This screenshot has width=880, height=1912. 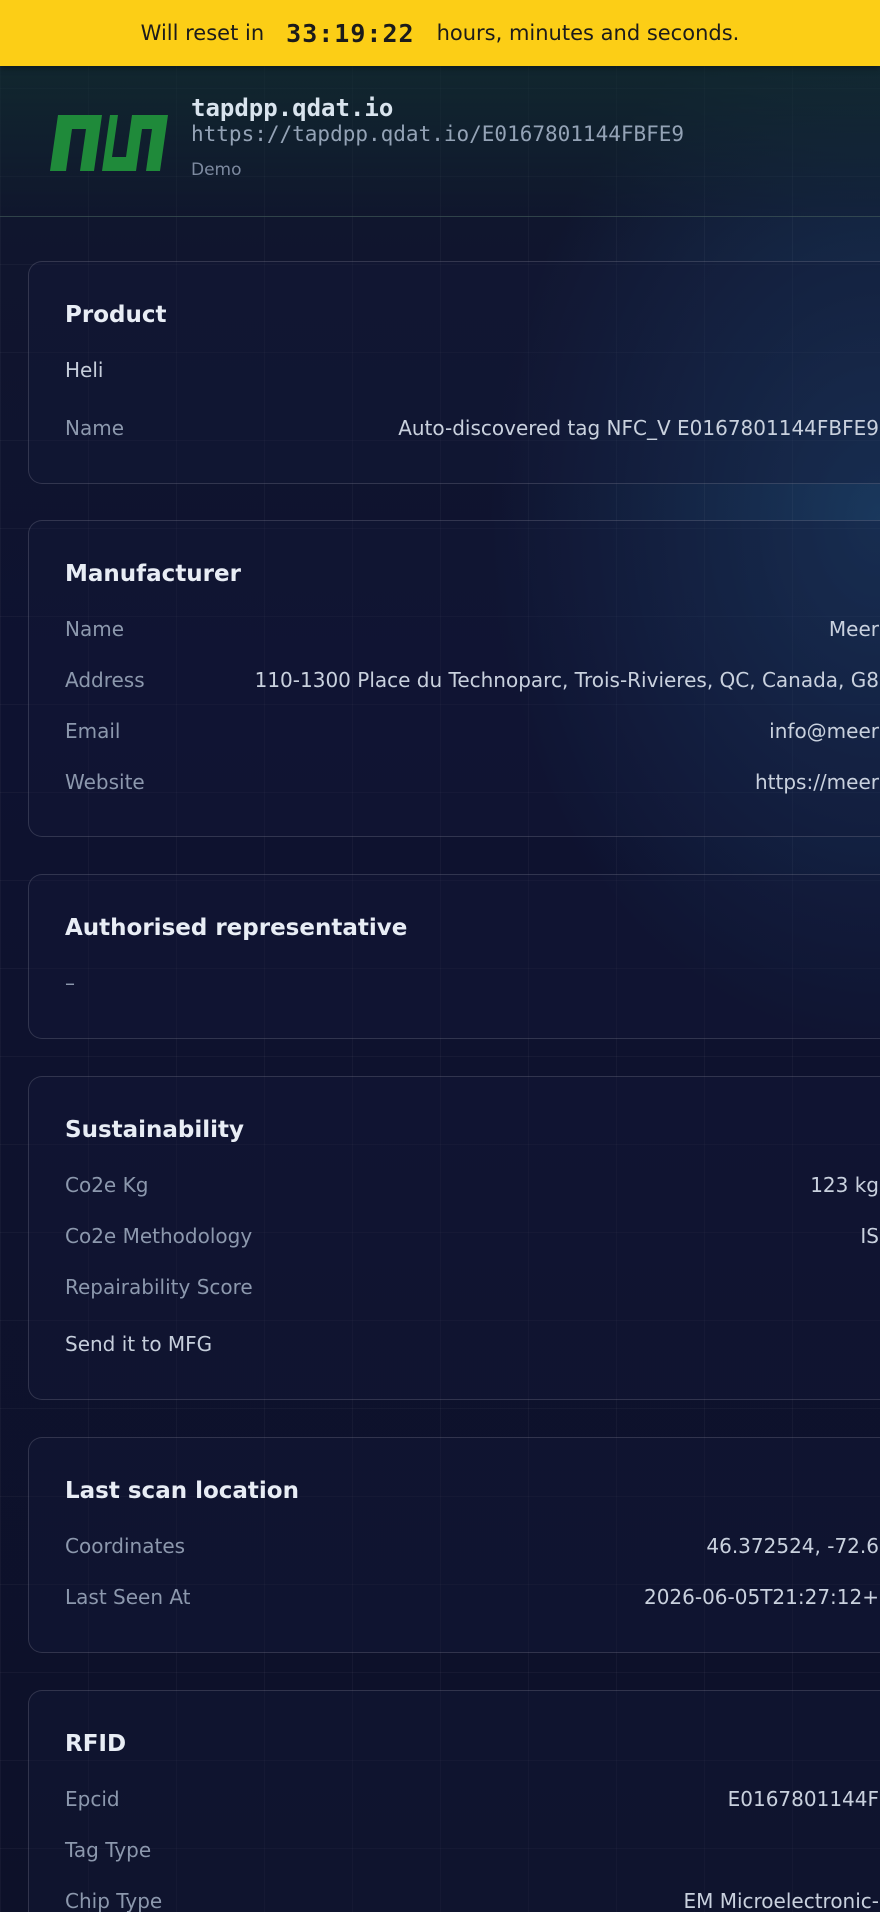 What do you see at coordinates (155, 1130) in the screenshot?
I see `sustainability-title: Sustainability` at bounding box center [155, 1130].